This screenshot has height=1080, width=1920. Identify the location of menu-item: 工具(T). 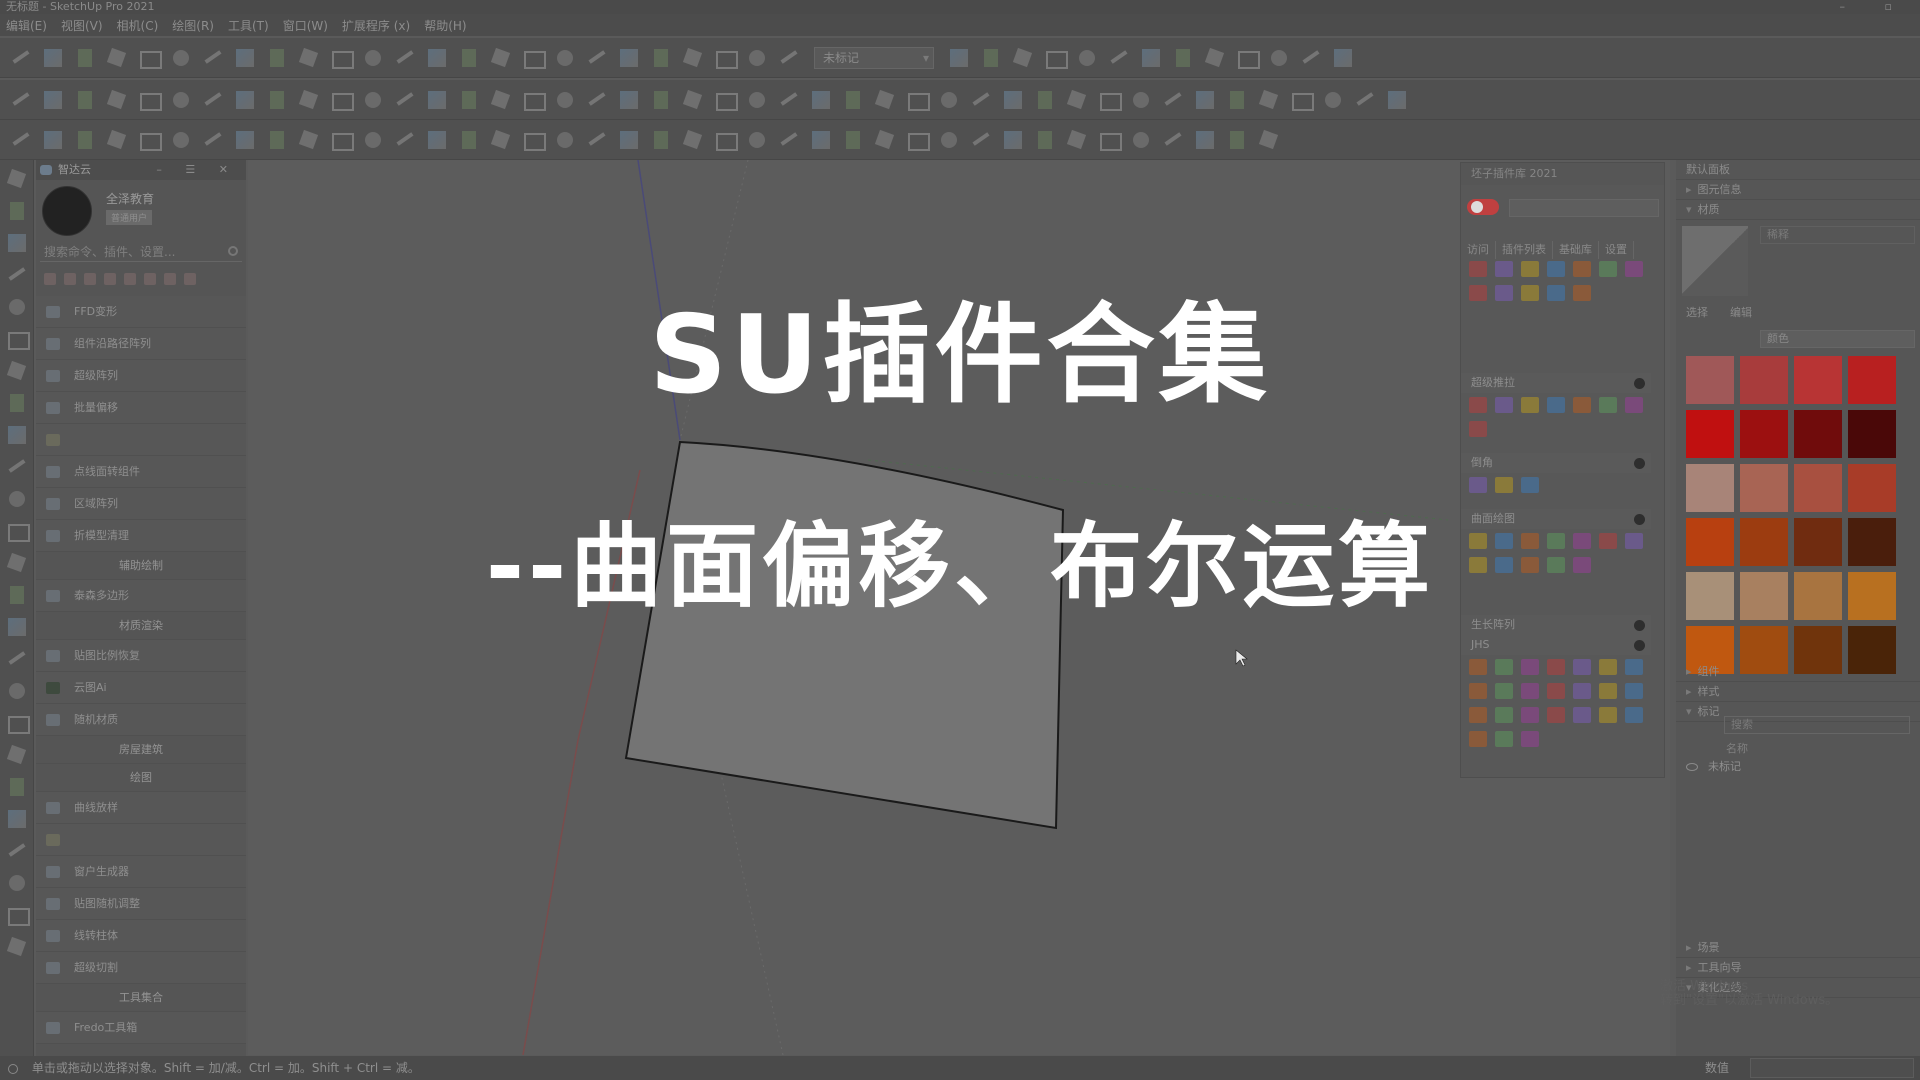
(248, 25).